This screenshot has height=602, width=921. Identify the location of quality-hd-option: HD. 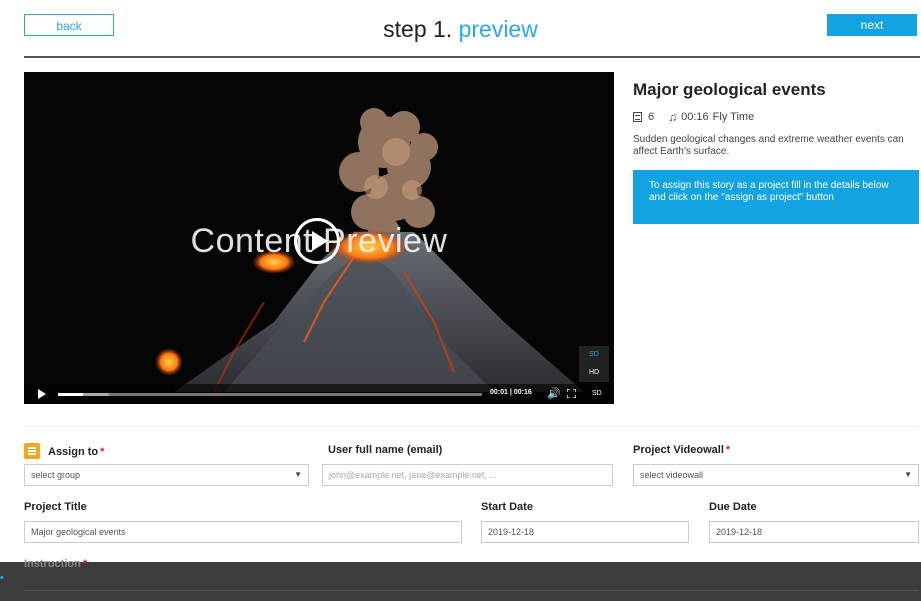
(594, 373).